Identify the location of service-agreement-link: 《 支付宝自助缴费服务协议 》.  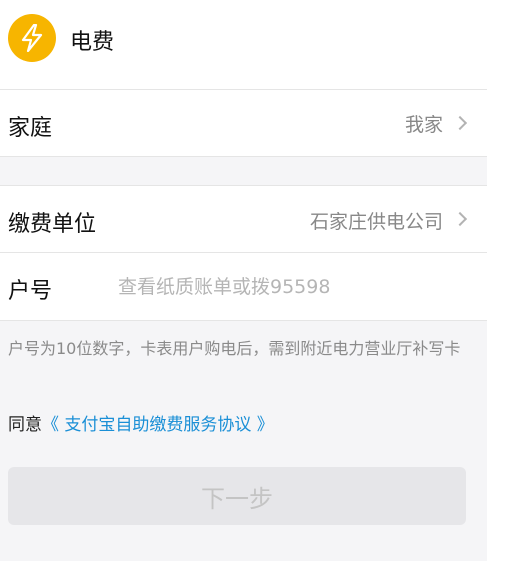
(158, 425).